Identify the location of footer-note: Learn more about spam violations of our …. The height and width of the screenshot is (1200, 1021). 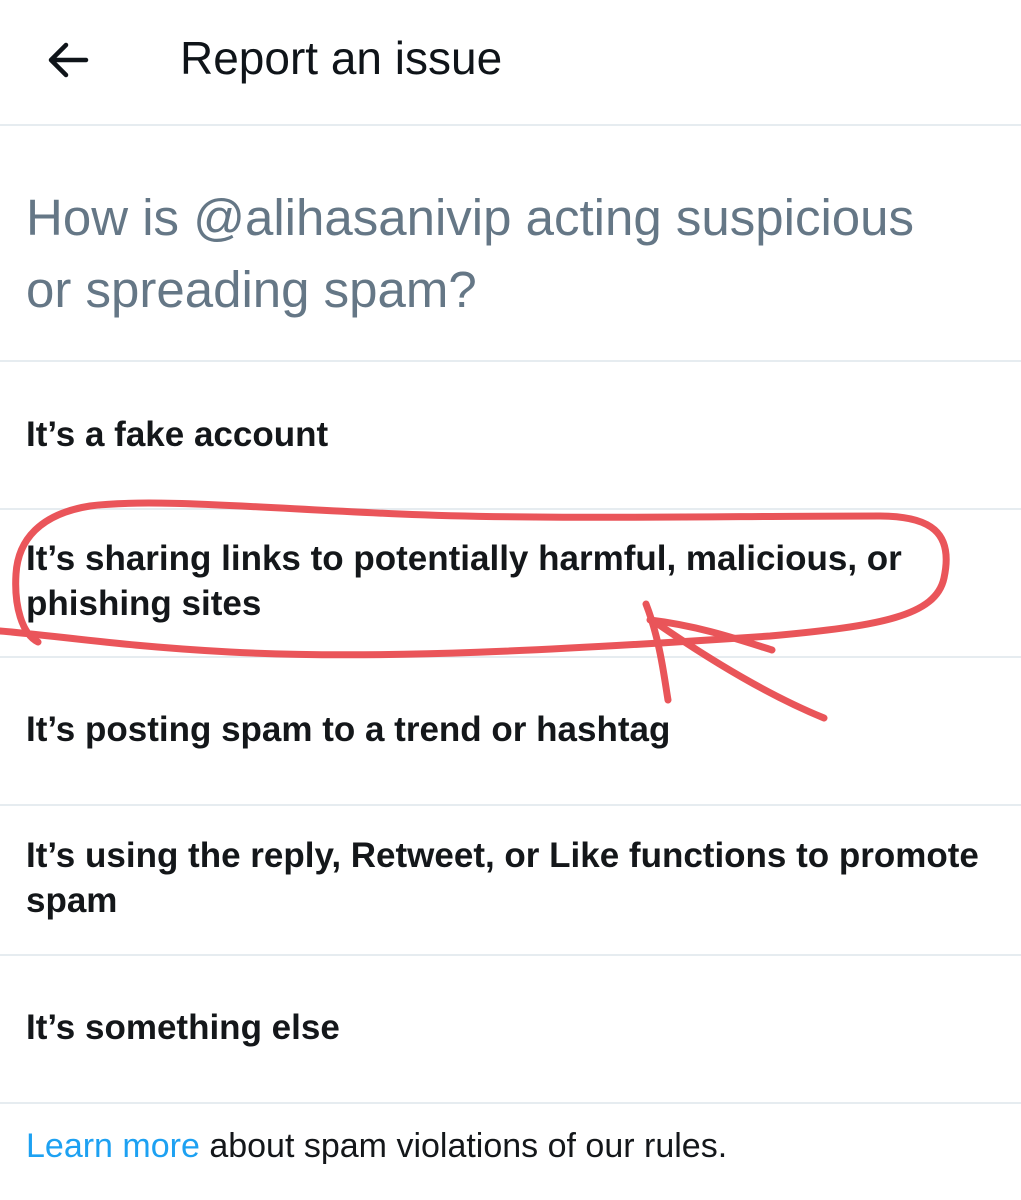
(376, 1146).